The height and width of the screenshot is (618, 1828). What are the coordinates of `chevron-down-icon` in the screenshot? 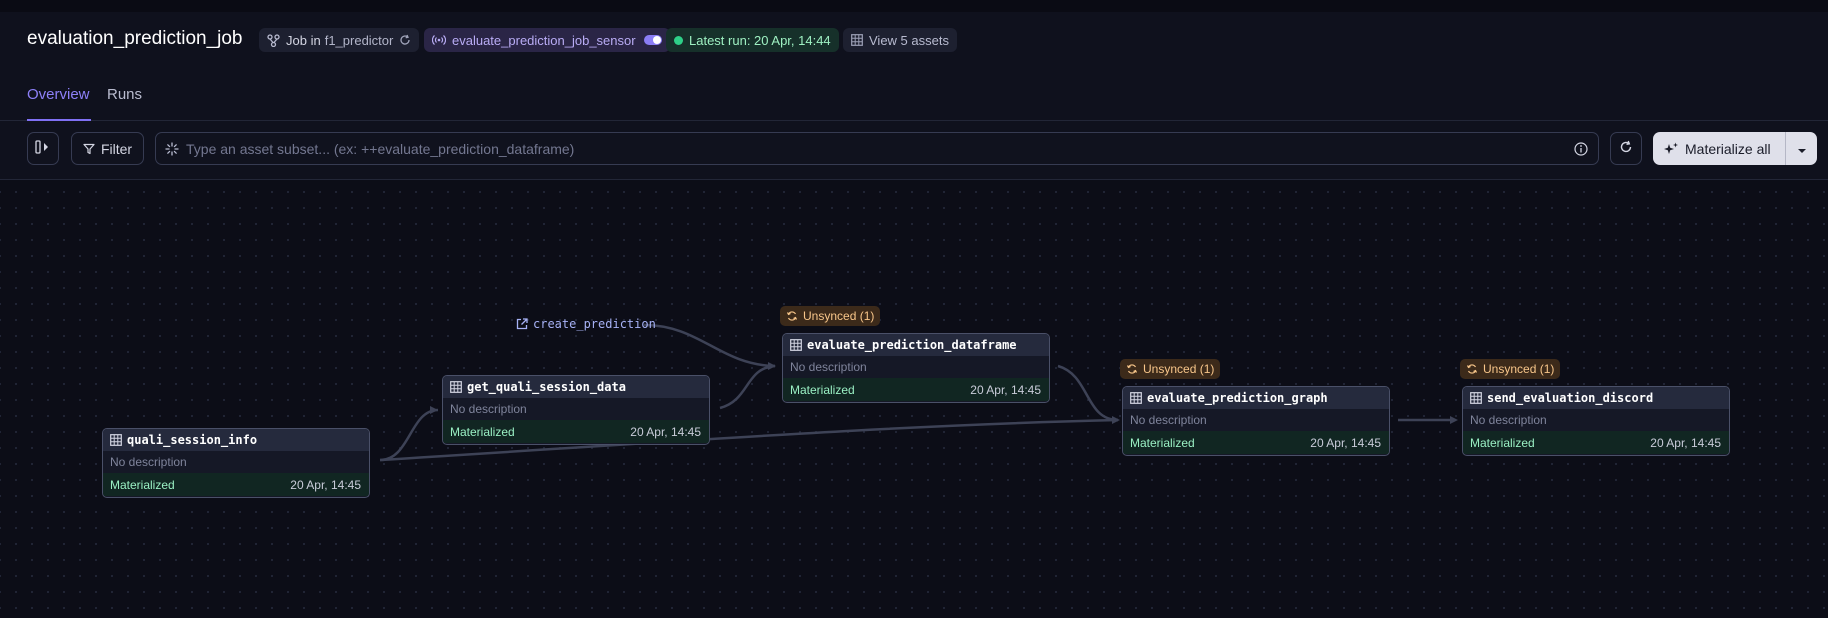 It's located at (1802, 149).